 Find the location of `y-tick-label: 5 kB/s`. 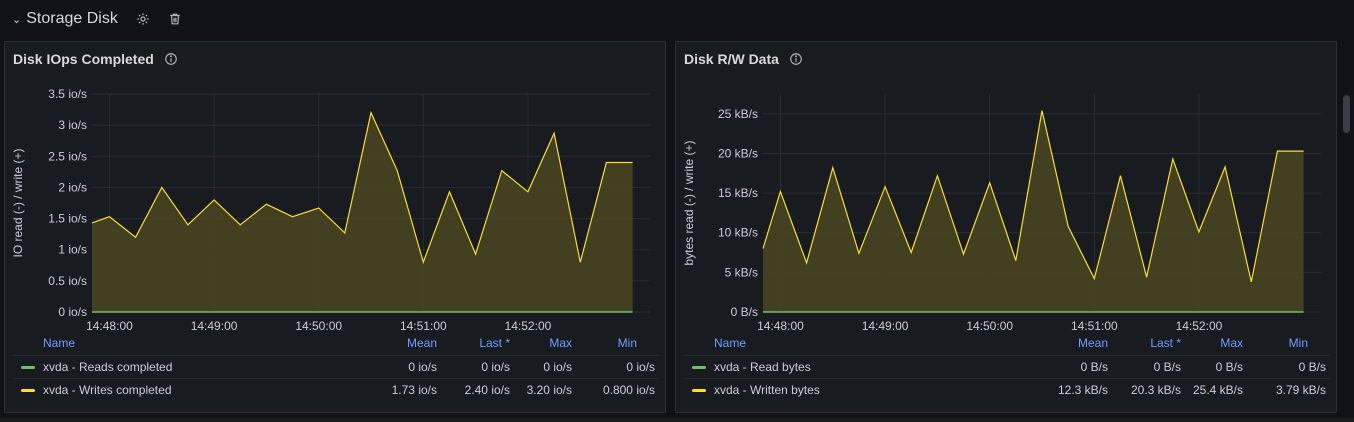

y-tick-label: 5 kB/s is located at coordinates (741, 272).